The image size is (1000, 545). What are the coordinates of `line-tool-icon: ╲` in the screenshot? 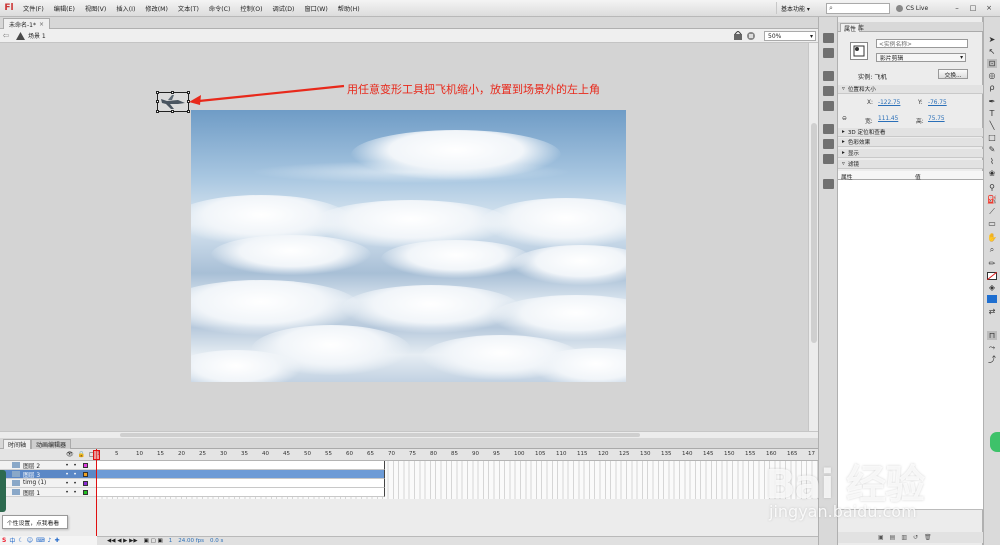 It's located at (992, 125).